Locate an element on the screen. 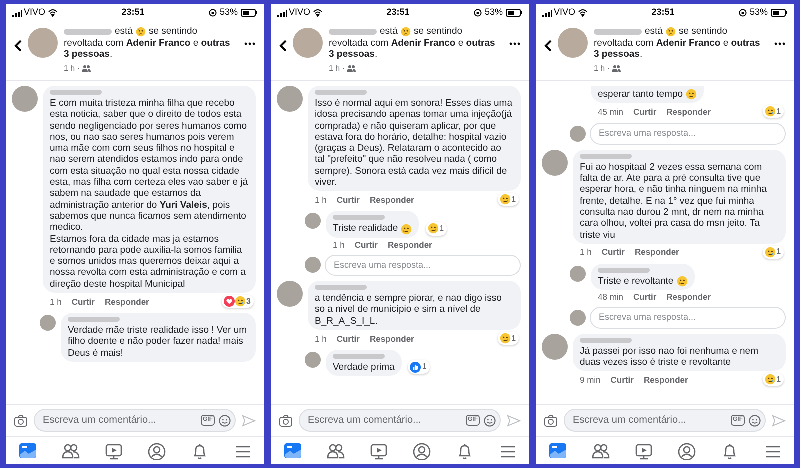 This screenshot has height=468, width=800. status-text: está is located at coordinates (654, 32).